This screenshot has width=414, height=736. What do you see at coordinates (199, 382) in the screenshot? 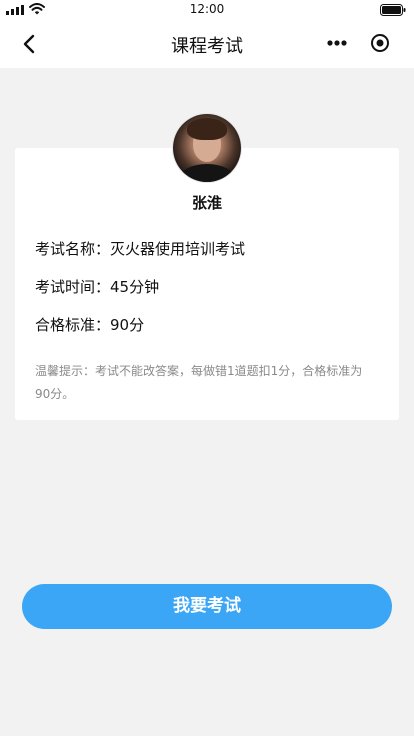
I see `exam-tip: 温馨提示：考试不能改答案，每做错1道题扣1分，合格标准为90分。` at bounding box center [199, 382].